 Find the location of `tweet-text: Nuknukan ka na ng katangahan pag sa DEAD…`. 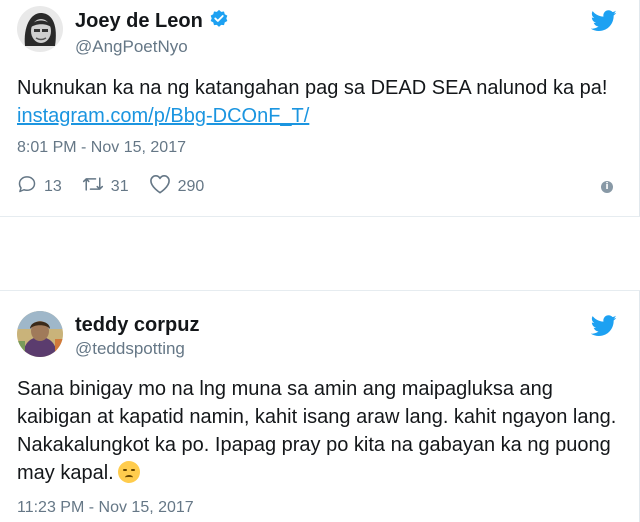

tweet-text: Nuknukan ka na ng katangahan pag sa DEAD… is located at coordinates (319, 102).